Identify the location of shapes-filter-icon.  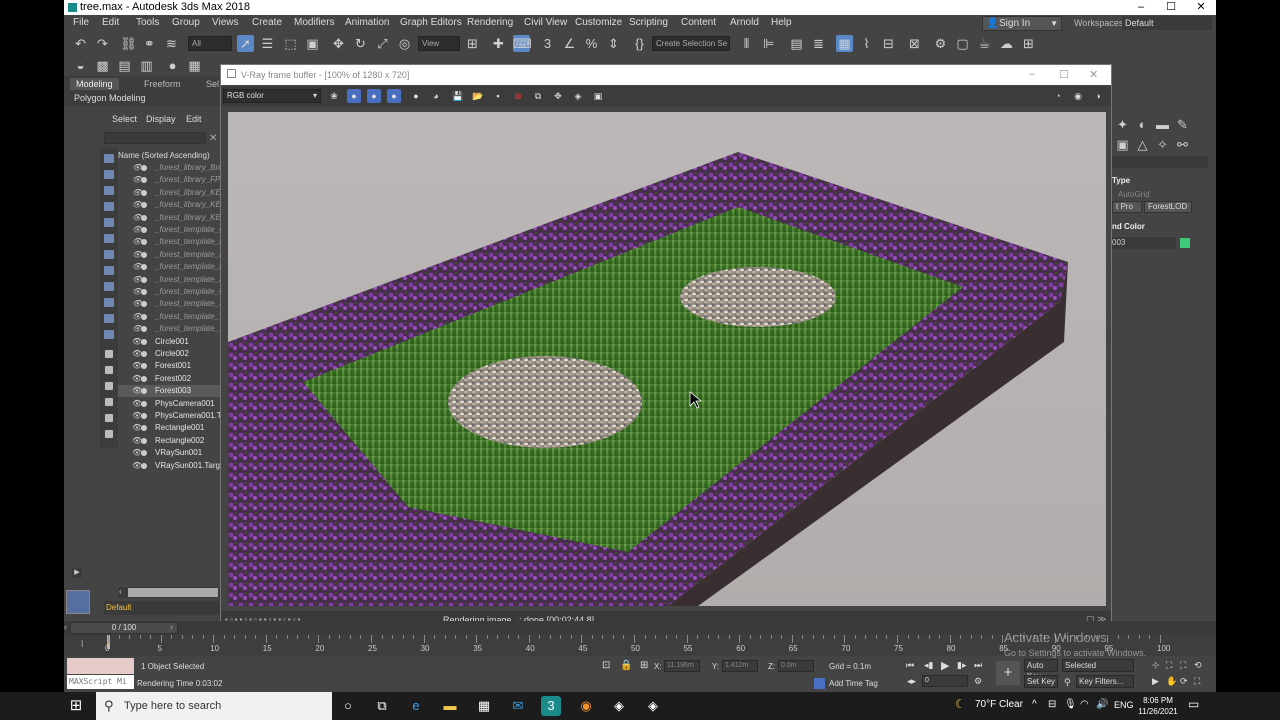
(109, 190).